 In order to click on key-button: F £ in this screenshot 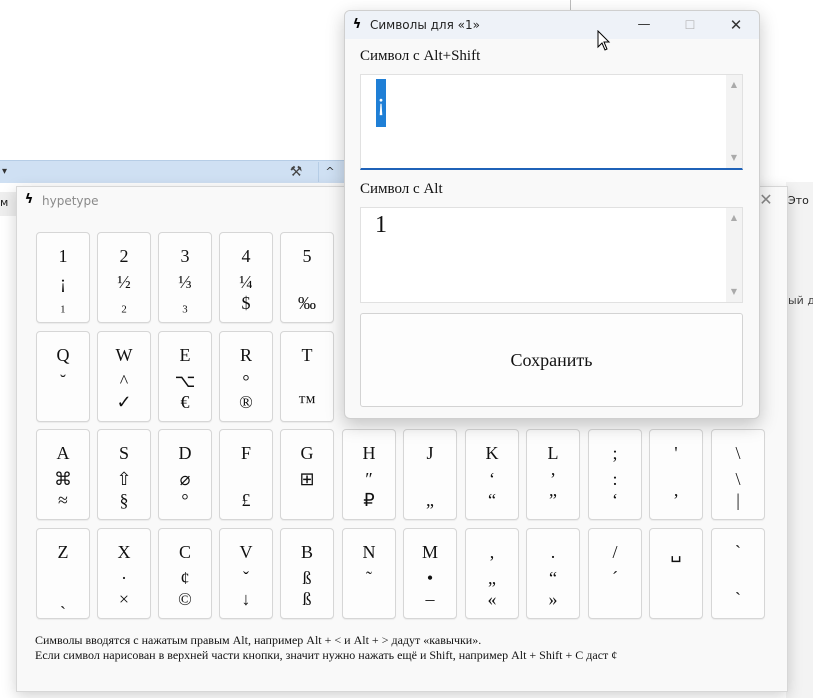, I will do `click(246, 474)`.